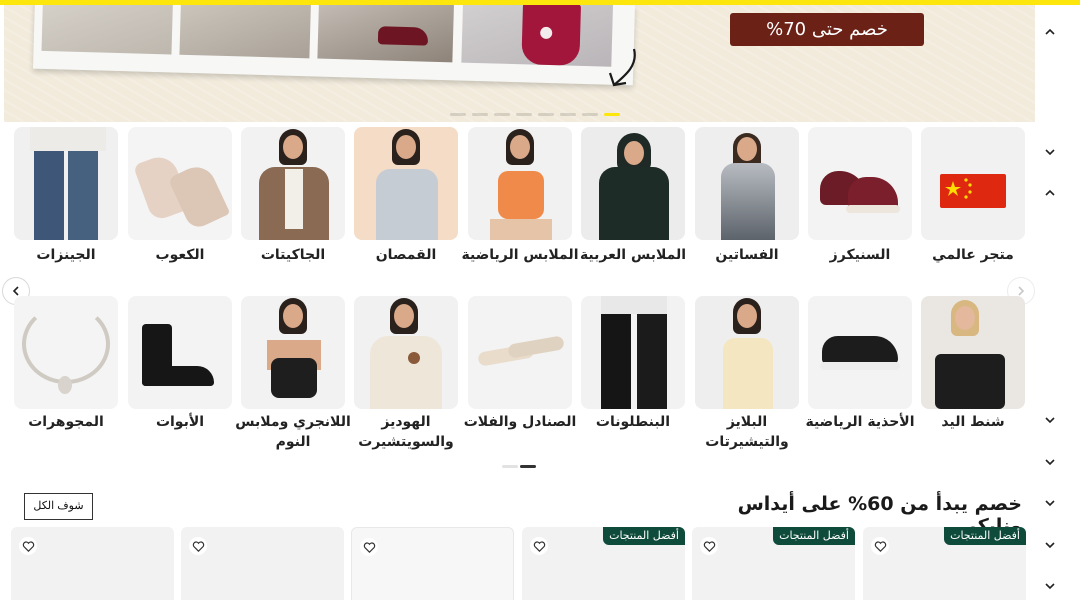 The height and width of the screenshot is (600, 1080). Describe the element at coordinates (293, 255) in the screenshot. I see `category-label: الجاكيتات` at that location.